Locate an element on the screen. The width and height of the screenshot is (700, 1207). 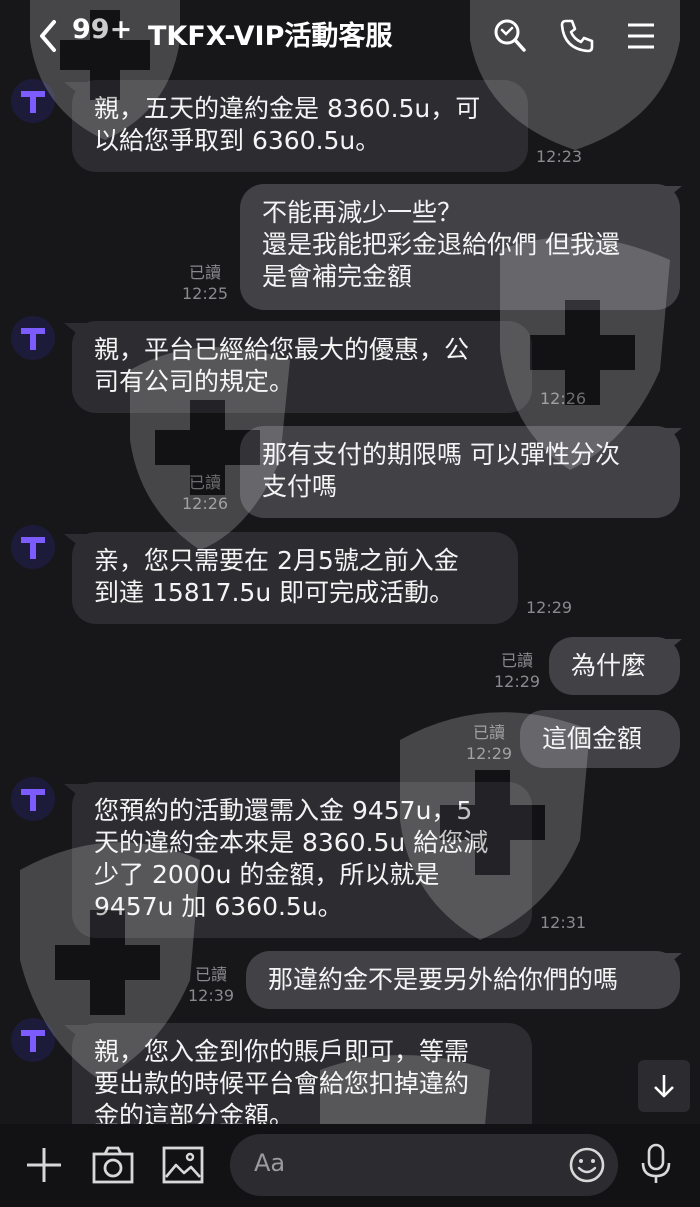
scroll-to-bottom-button is located at coordinates (664, 1086).